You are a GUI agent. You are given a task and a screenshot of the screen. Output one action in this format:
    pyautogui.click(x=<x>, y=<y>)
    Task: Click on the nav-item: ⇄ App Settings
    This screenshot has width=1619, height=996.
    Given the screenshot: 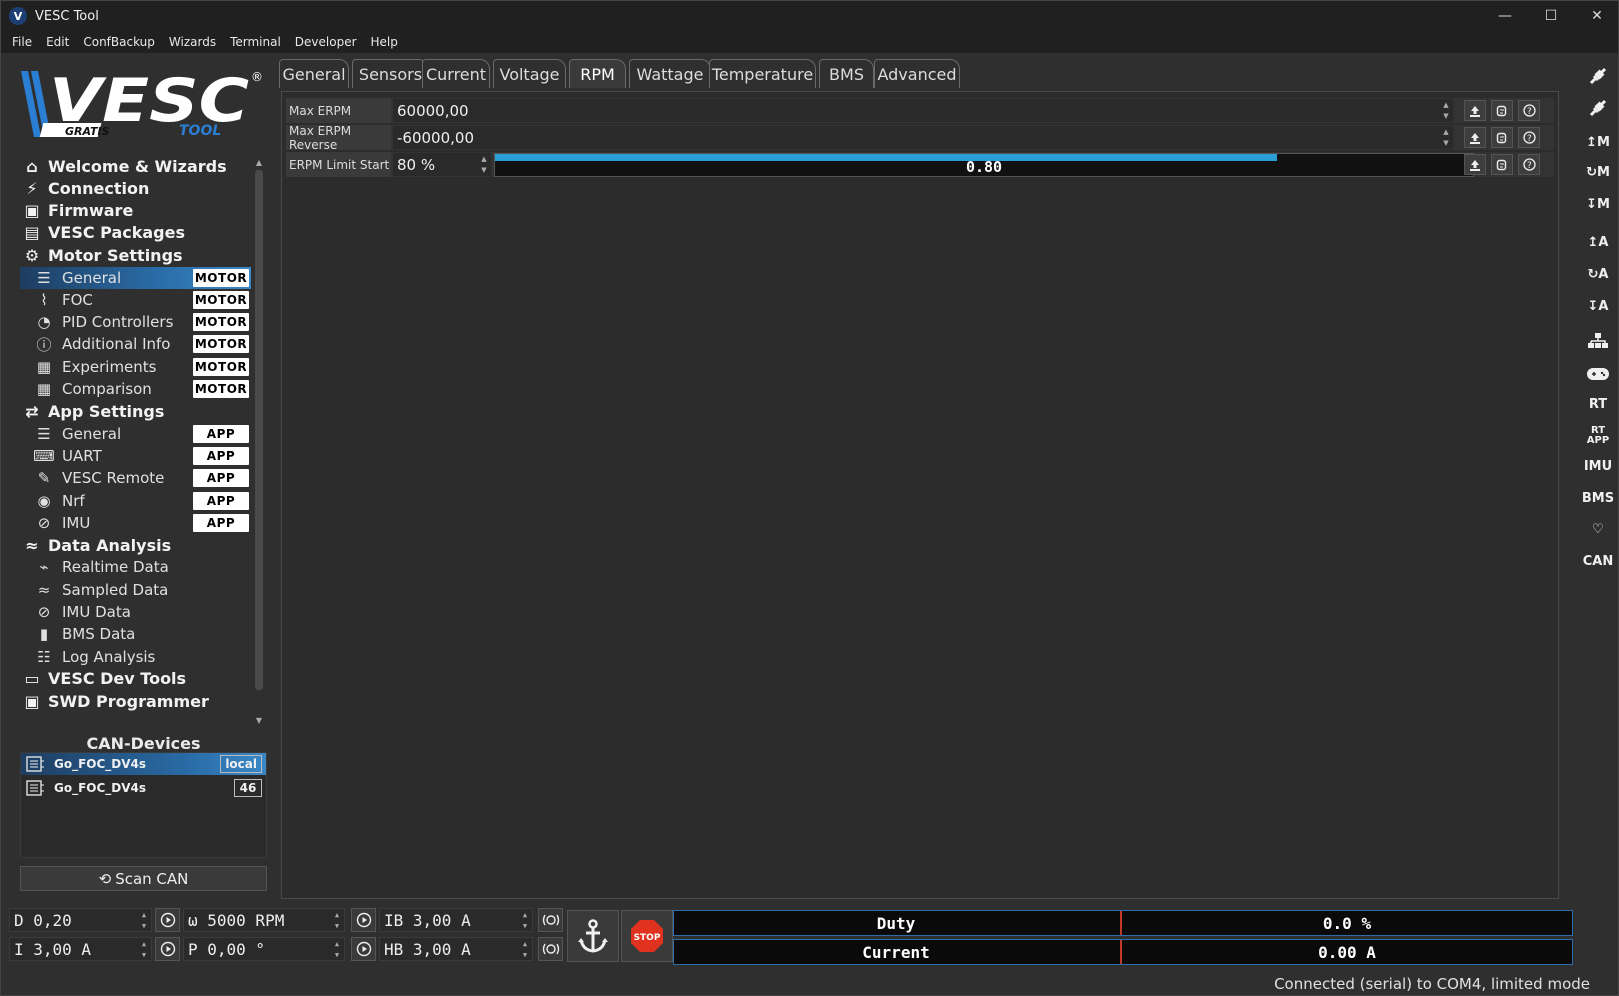 What is the action you would take?
    pyautogui.click(x=136, y=411)
    